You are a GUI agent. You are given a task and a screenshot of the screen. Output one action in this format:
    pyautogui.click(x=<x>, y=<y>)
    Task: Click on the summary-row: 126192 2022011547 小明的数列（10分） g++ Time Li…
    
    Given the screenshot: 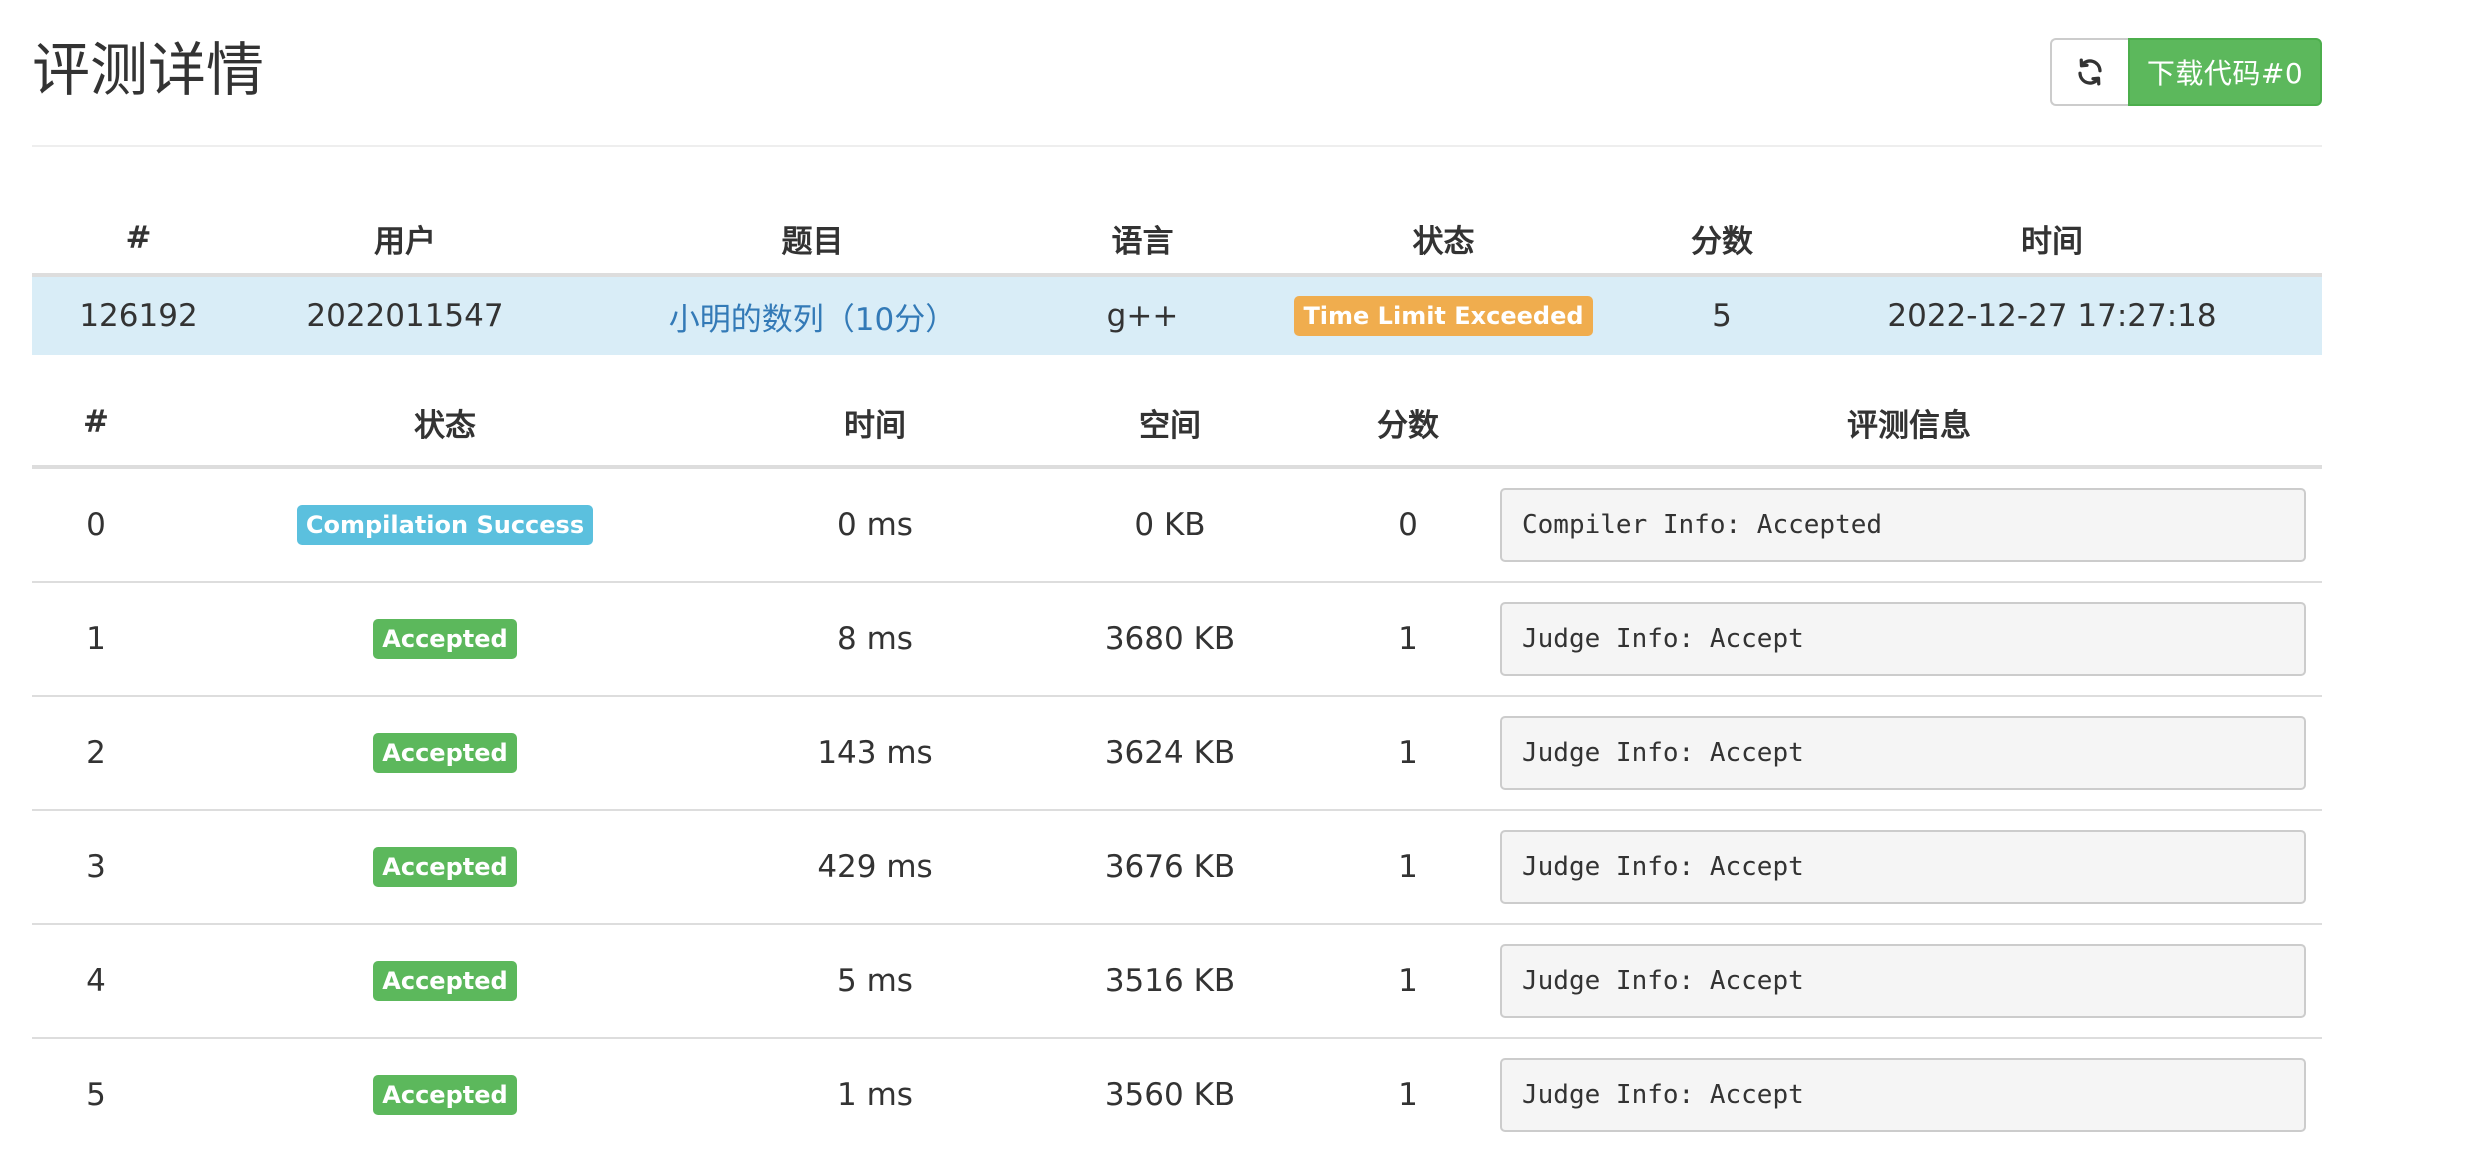 What is the action you would take?
    pyautogui.click(x=1177, y=315)
    